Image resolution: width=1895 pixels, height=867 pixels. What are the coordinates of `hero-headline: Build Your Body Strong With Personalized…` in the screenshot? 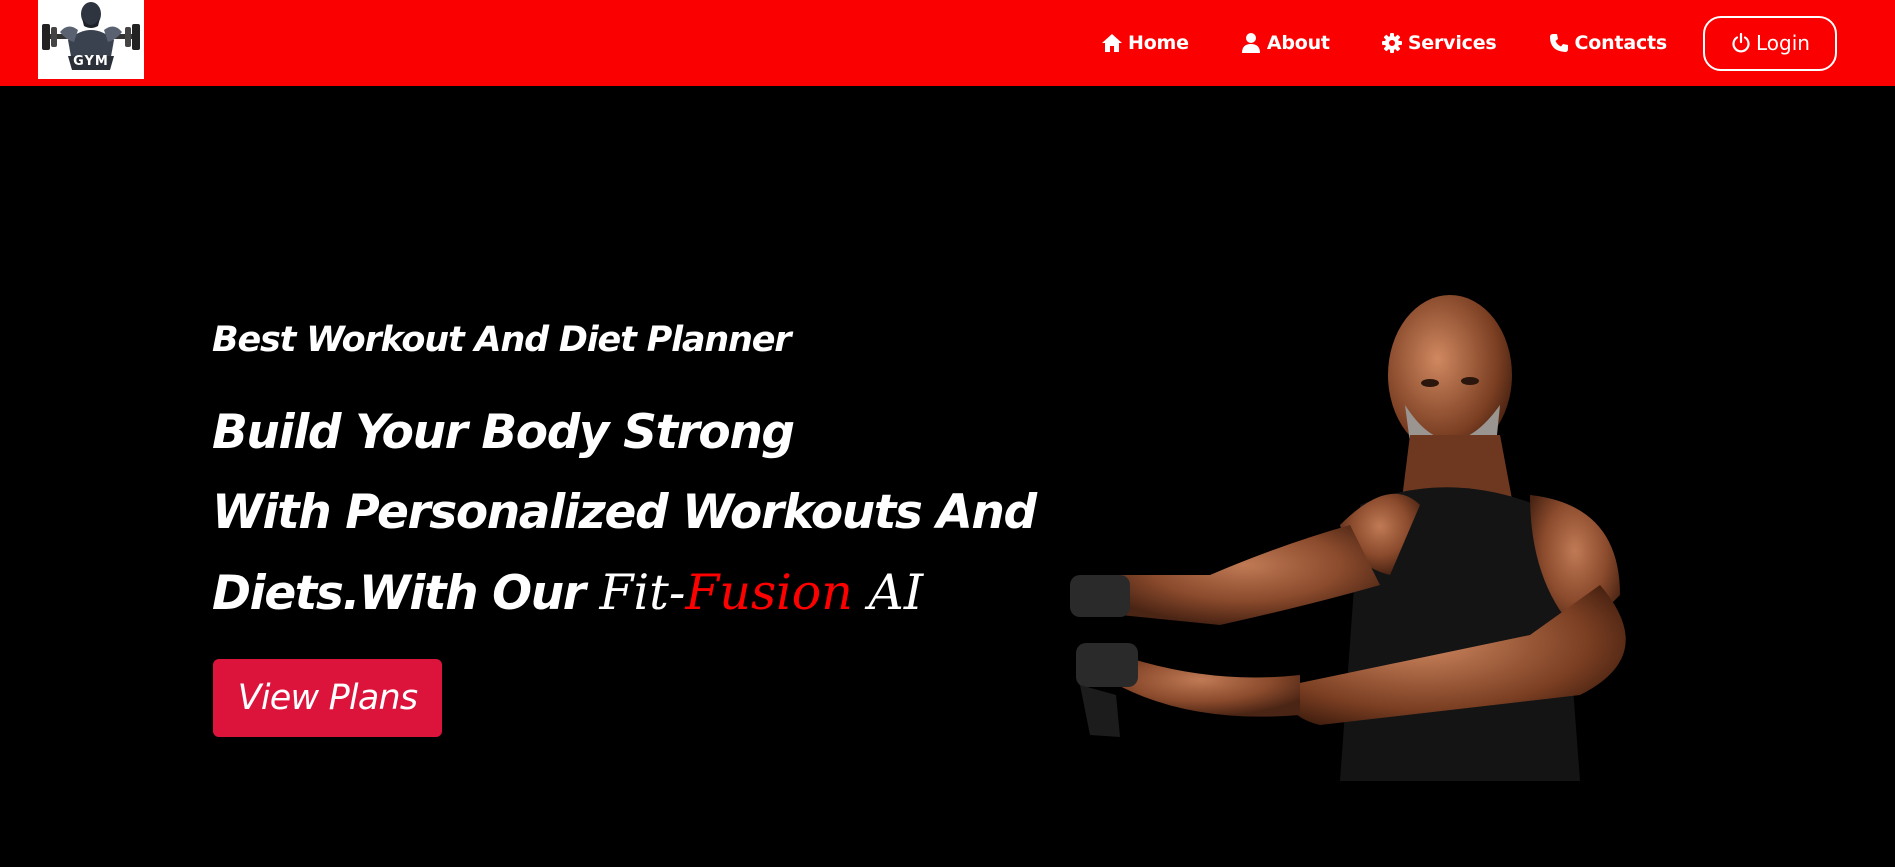 It's located at (624, 513).